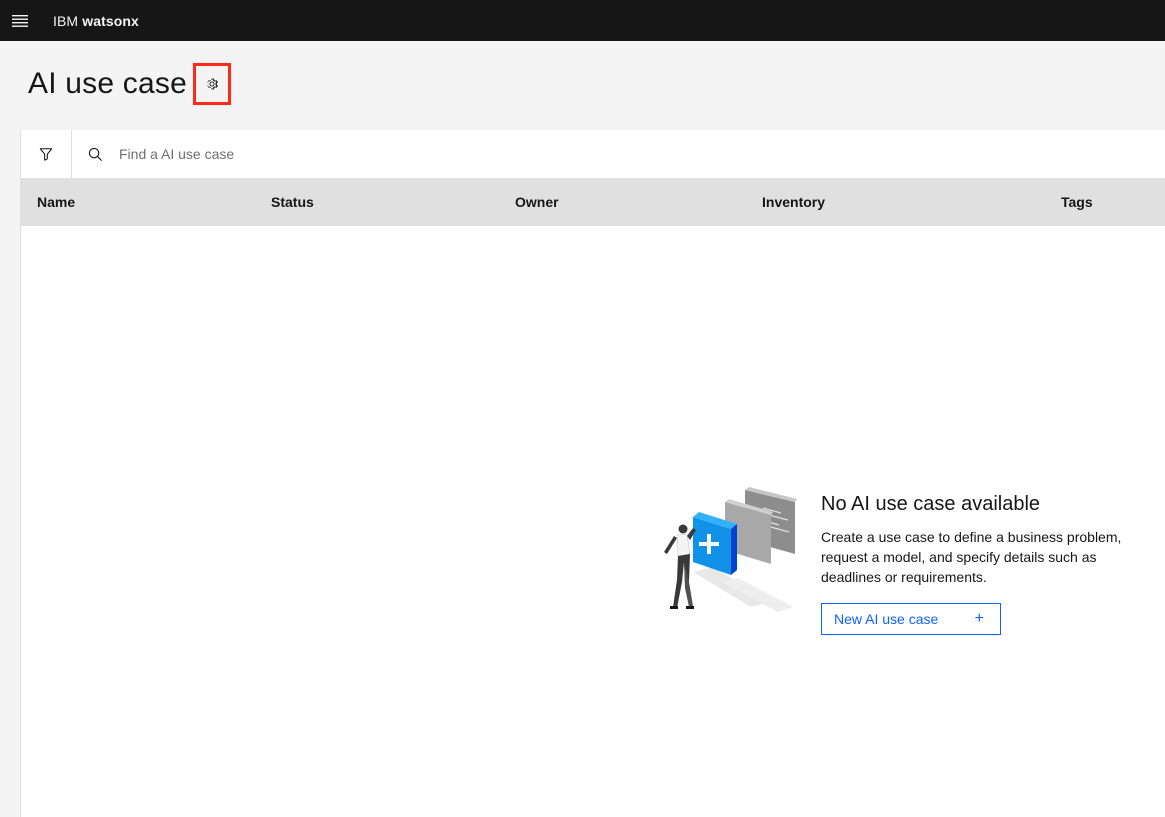  What do you see at coordinates (593, 202) in the screenshot?
I see `table-header: Name Status Owner Inventory Tags` at bounding box center [593, 202].